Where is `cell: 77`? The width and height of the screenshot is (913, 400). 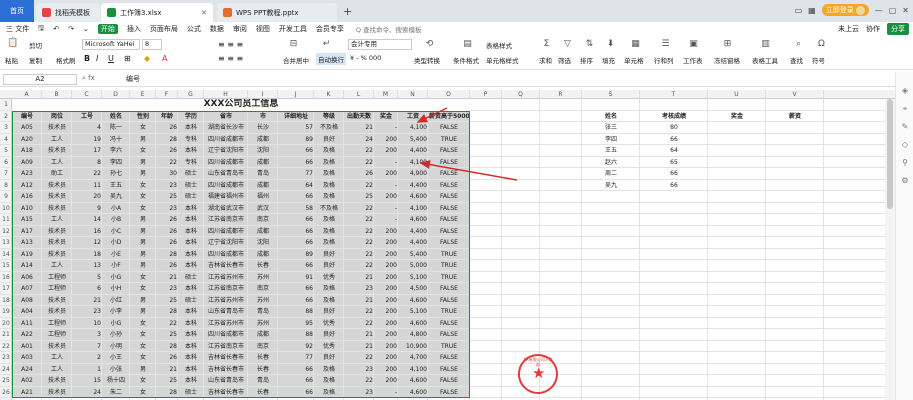 cell: 77 is located at coordinates (296, 174).